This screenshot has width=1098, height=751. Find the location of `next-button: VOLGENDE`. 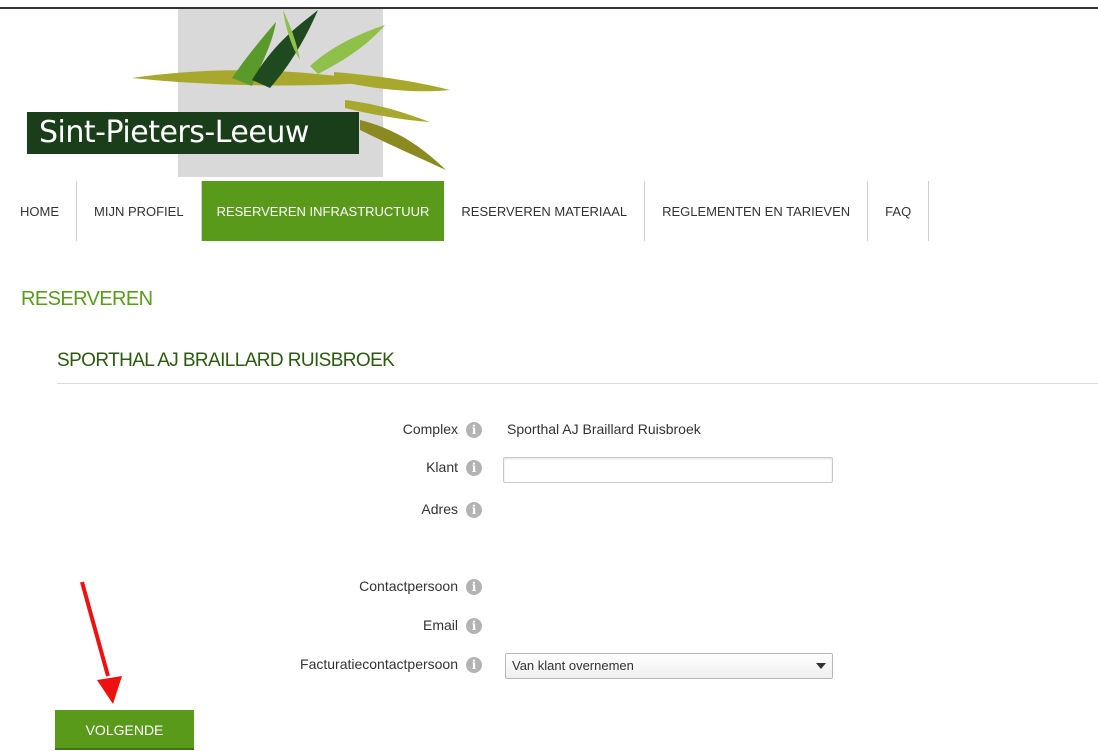

next-button: VOLGENDE is located at coordinates (124, 730).